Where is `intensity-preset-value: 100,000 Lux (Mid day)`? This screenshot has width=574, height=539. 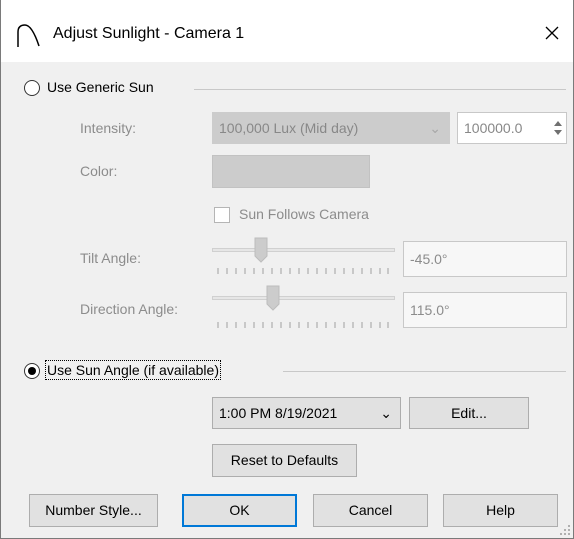
intensity-preset-value: 100,000 Lux (Mid day) is located at coordinates (289, 128).